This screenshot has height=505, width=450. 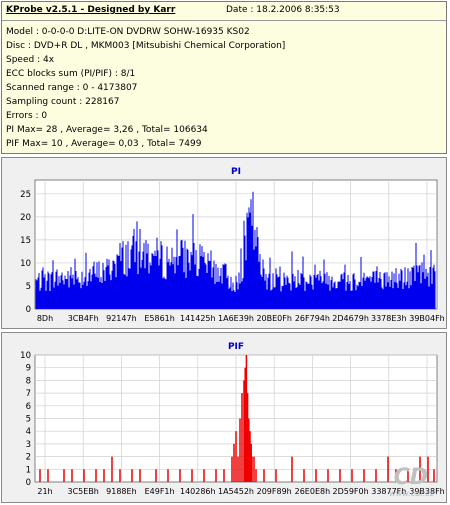 What do you see at coordinates (71, 74) in the screenshot?
I see `ecc-line: ECC blocks sum (PI/PIF) : 8/1` at bounding box center [71, 74].